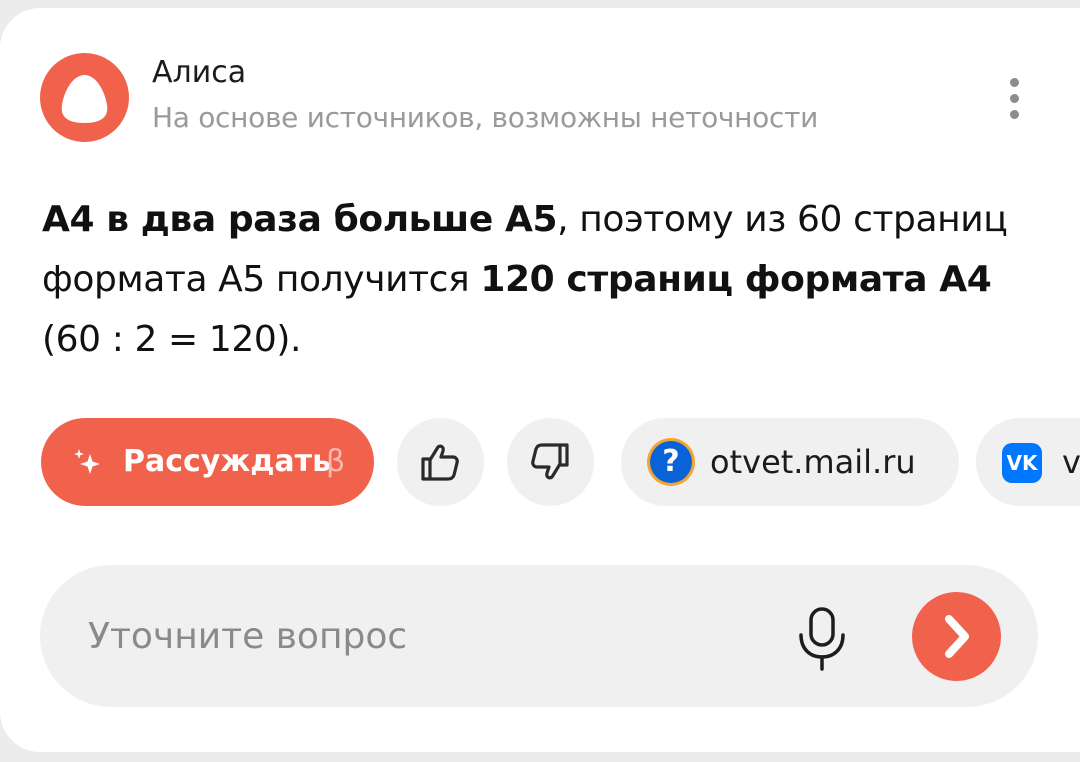 The image size is (1080, 762). What do you see at coordinates (227, 461) in the screenshot?
I see `think-button-label: Рассуждать` at bounding box center [227, 461].